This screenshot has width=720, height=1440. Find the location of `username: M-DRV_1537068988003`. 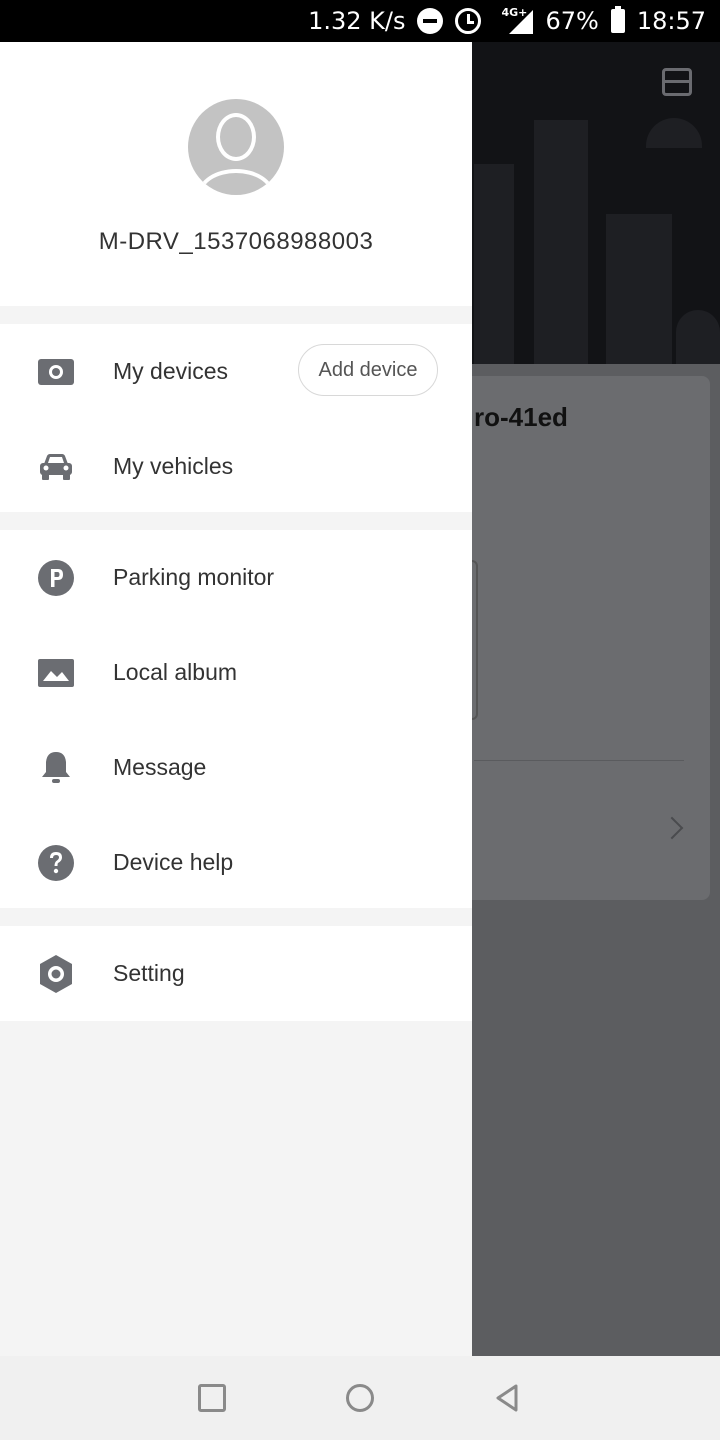

username: M-DRV_1537068988003 is located at coordinates (236, 241).